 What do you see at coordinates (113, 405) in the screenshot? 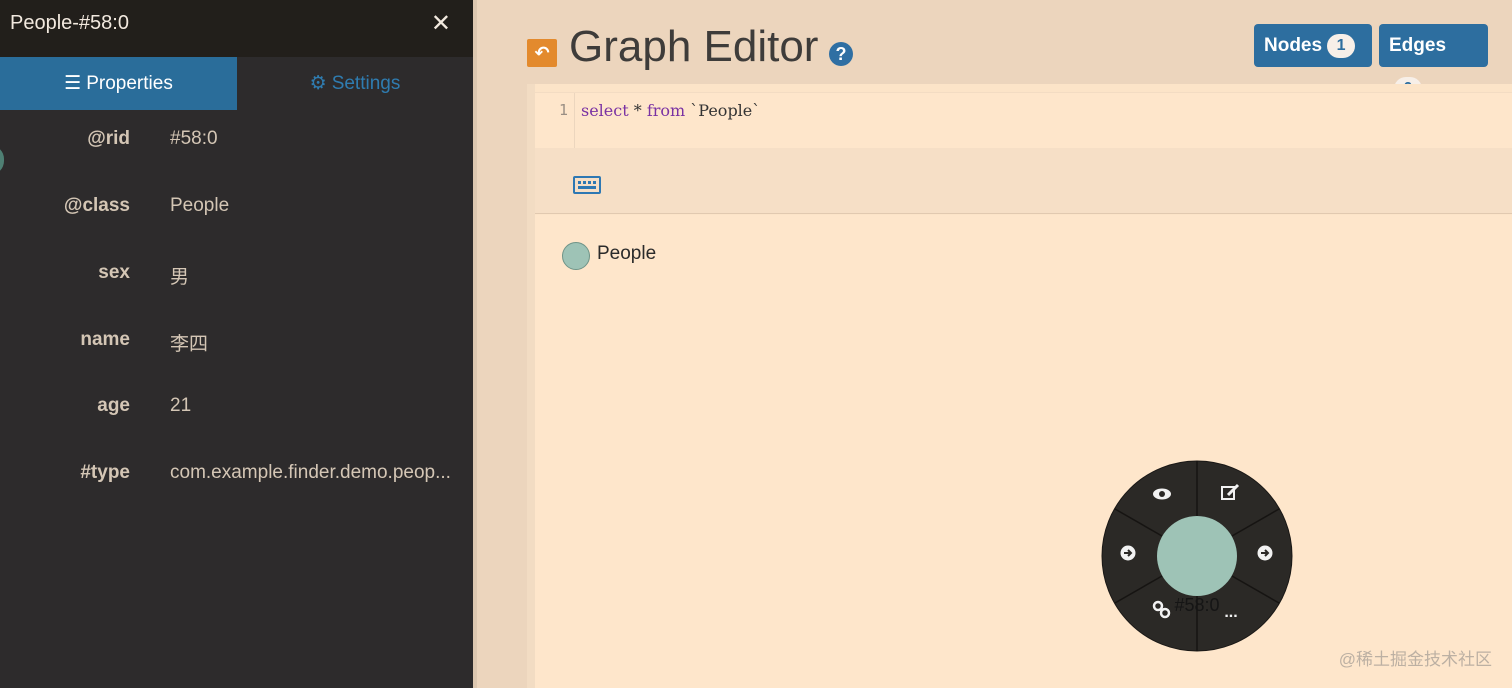
I see `property-key: age` at bounding box center [113, 405].